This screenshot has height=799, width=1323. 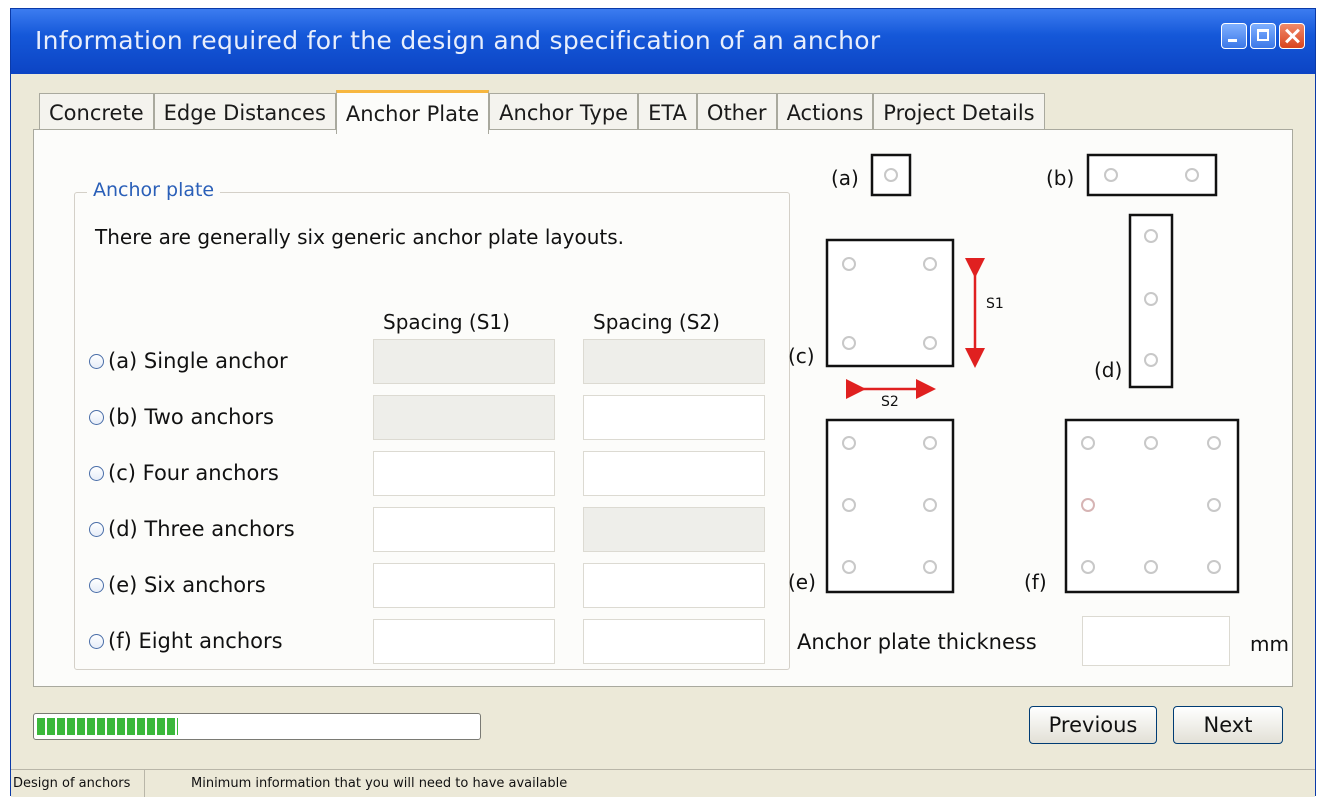 What do you see at coordinates (890, 402) in the screenshot?
I see `s2-dimension-label: S2` at bounding box center [890, 402].